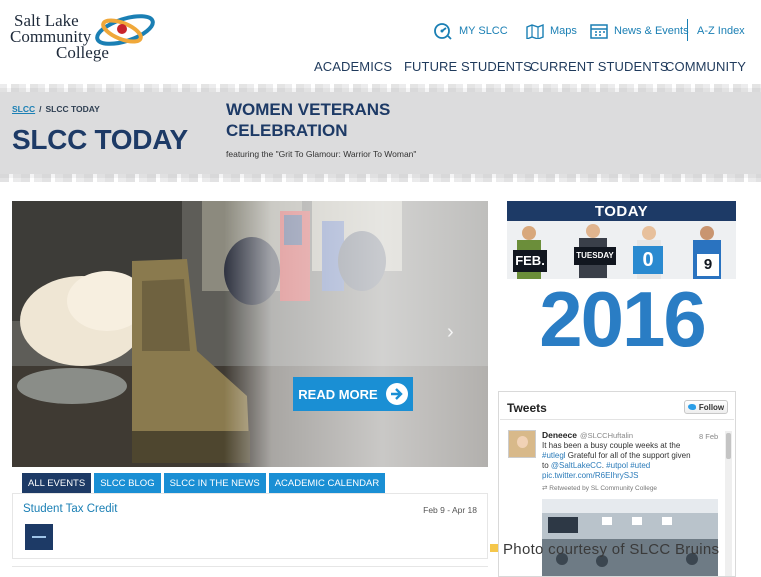  Describe the element at coordinates (396, 394) in the screenshot. I see `arrow-right-icon` at that location.